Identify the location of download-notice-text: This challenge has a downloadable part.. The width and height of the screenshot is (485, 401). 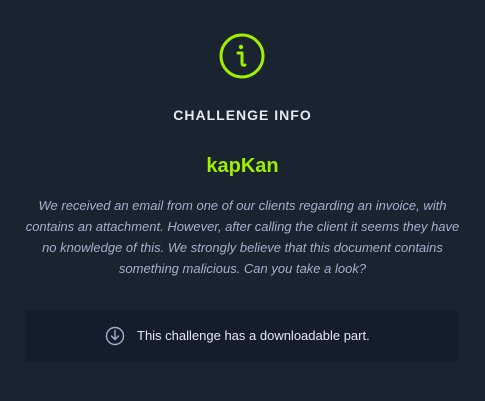
(253, 335).